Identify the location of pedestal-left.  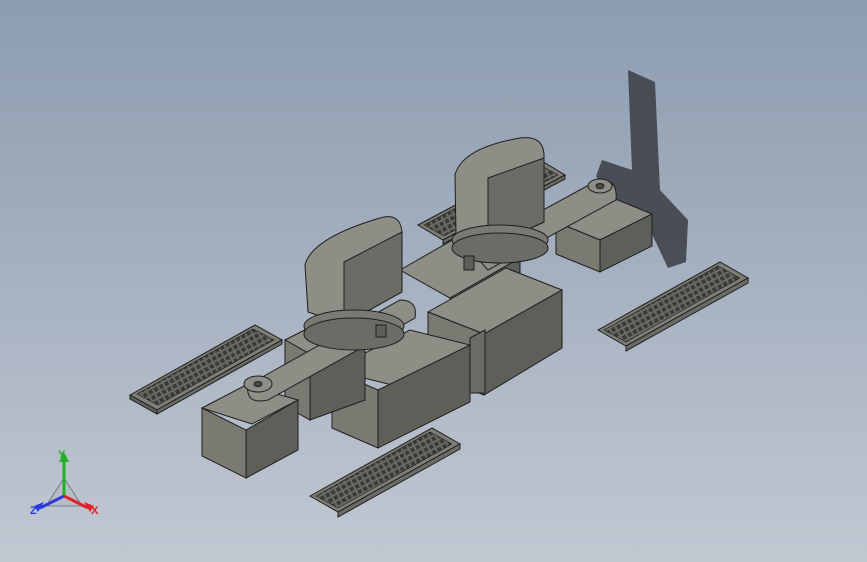
(250, 431).